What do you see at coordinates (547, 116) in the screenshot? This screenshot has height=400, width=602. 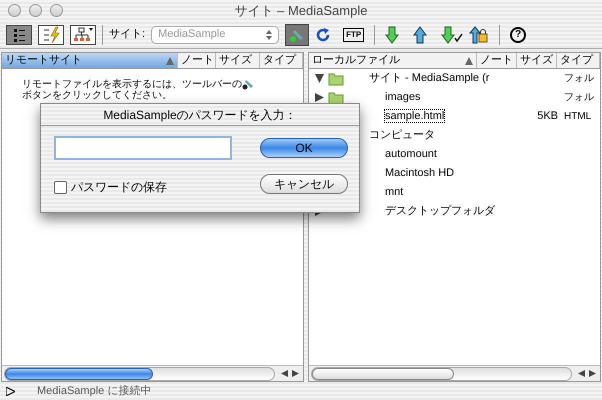 I see `file-size: 5KB` at bounding box center [547, 116].